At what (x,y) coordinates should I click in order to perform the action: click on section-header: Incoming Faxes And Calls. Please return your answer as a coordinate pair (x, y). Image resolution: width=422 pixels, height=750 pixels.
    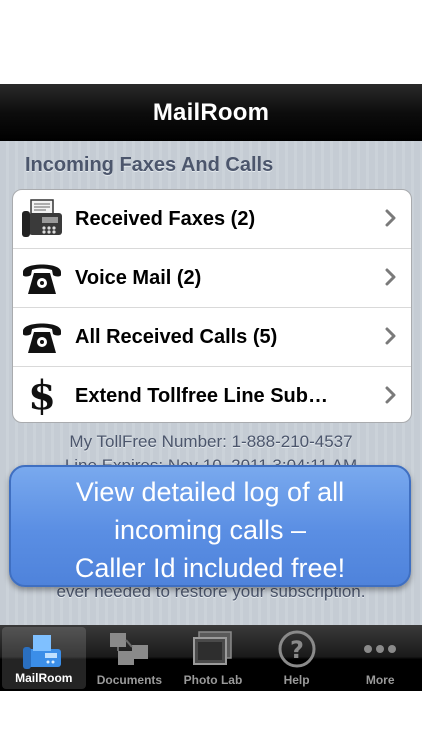
    Looking at the image, I should click on (149, 165).